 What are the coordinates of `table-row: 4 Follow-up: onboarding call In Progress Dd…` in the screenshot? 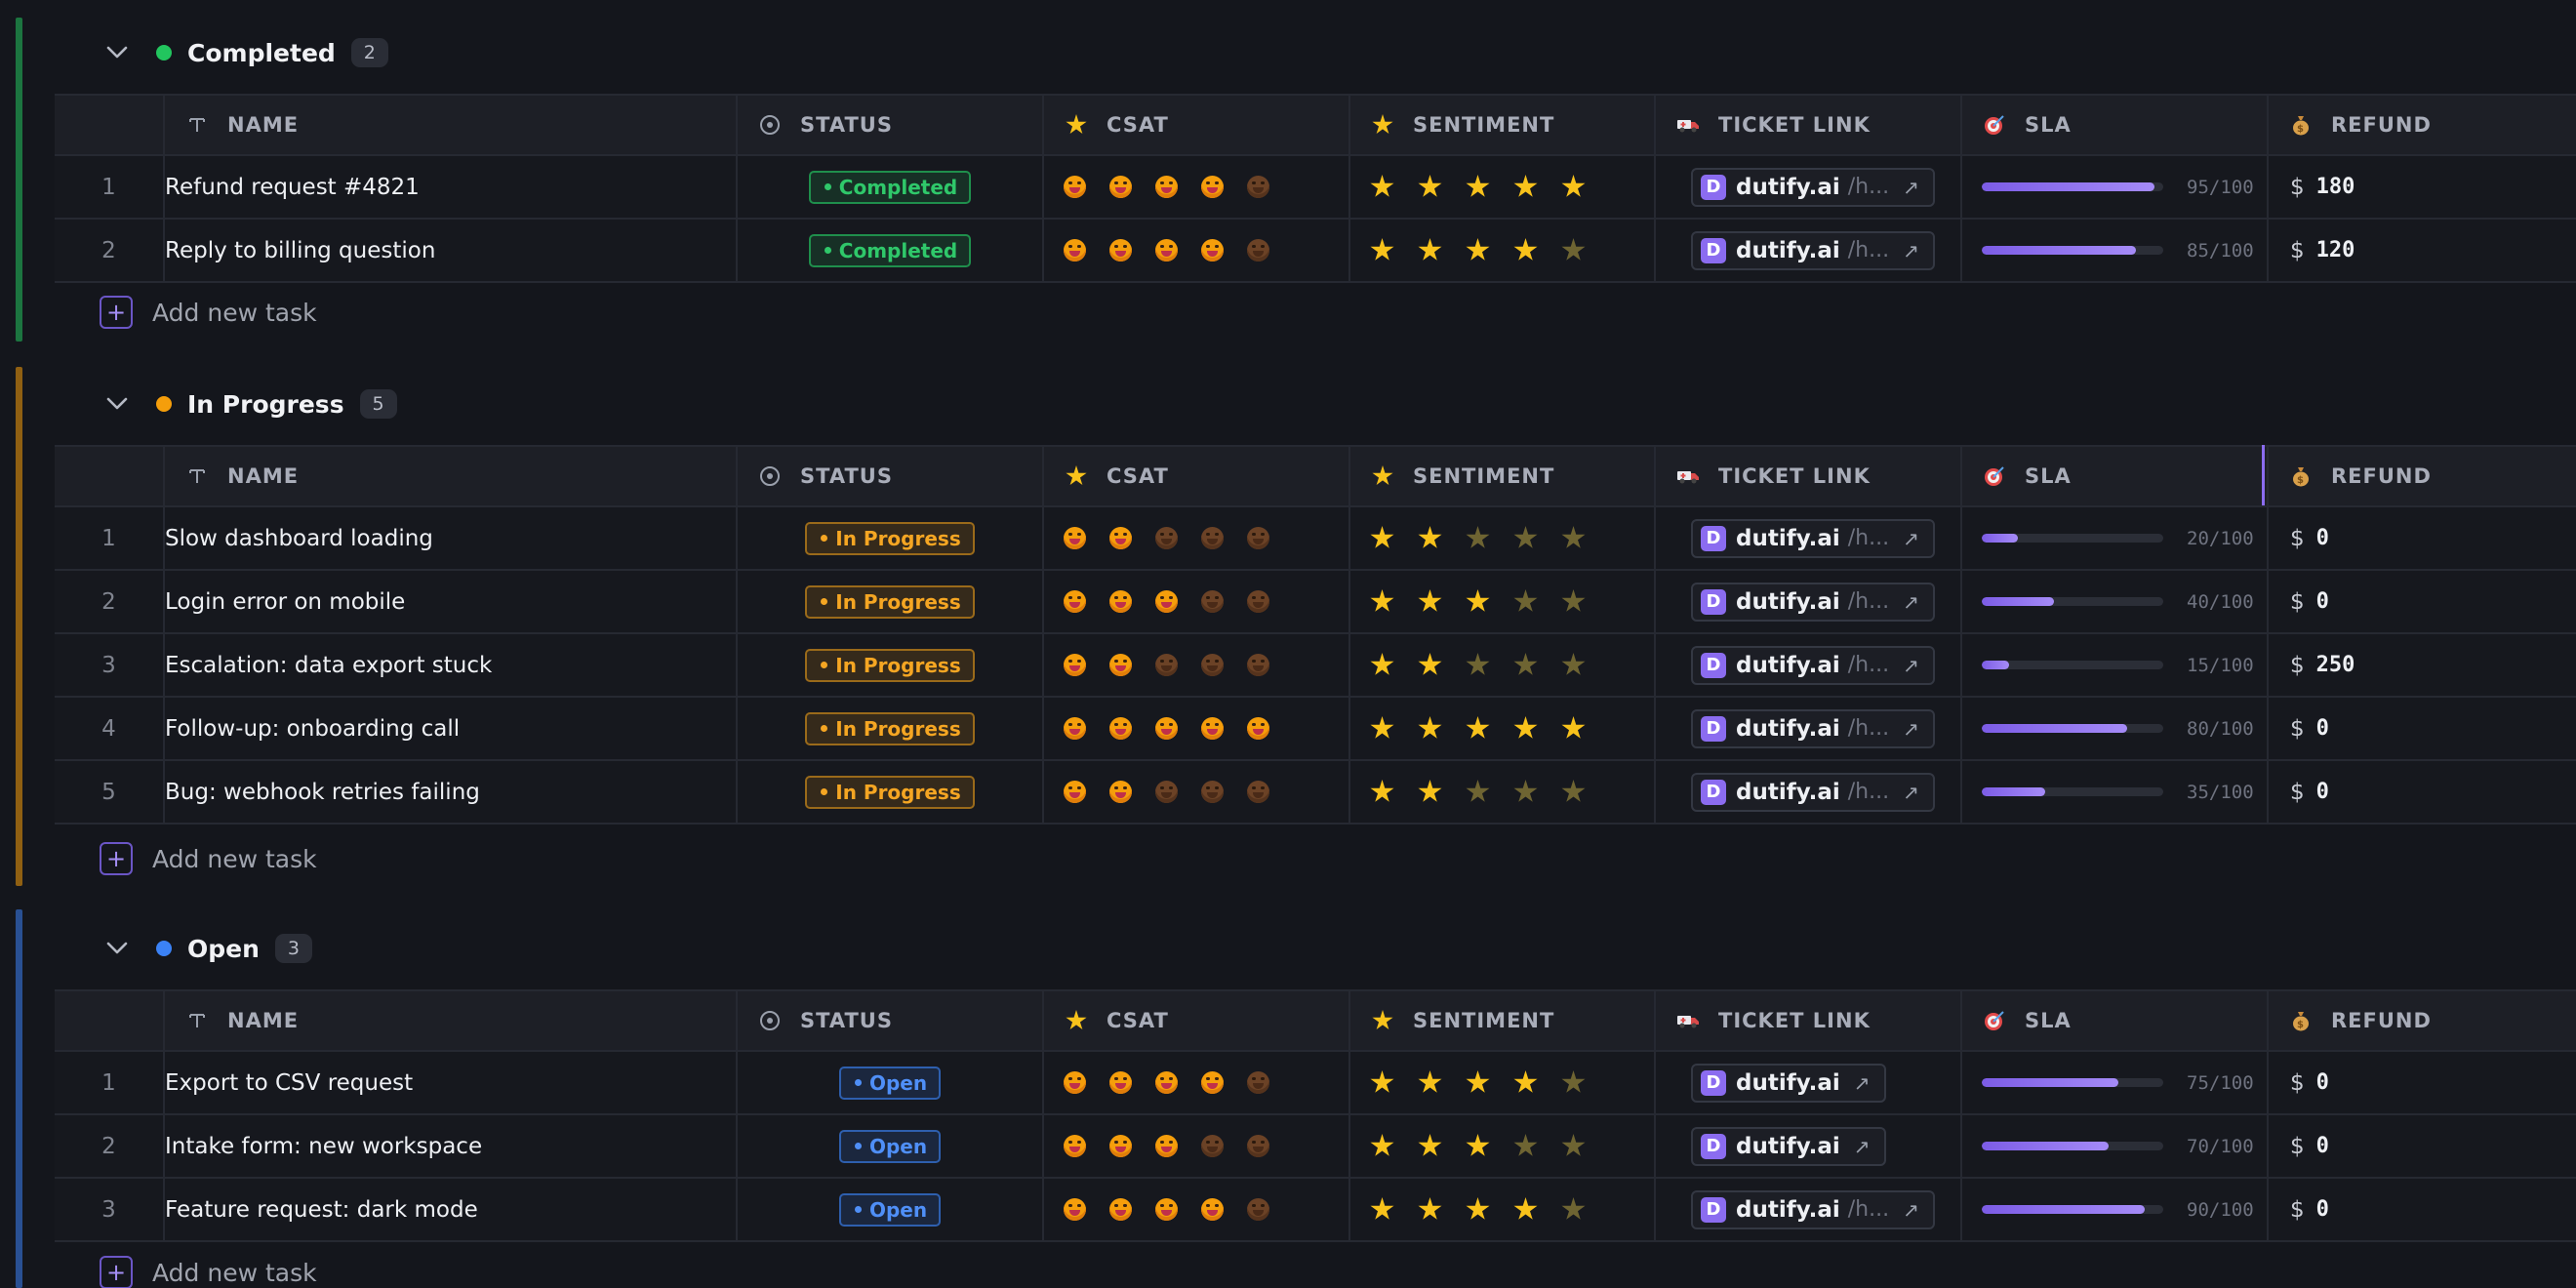 It's located at (1315, 729).